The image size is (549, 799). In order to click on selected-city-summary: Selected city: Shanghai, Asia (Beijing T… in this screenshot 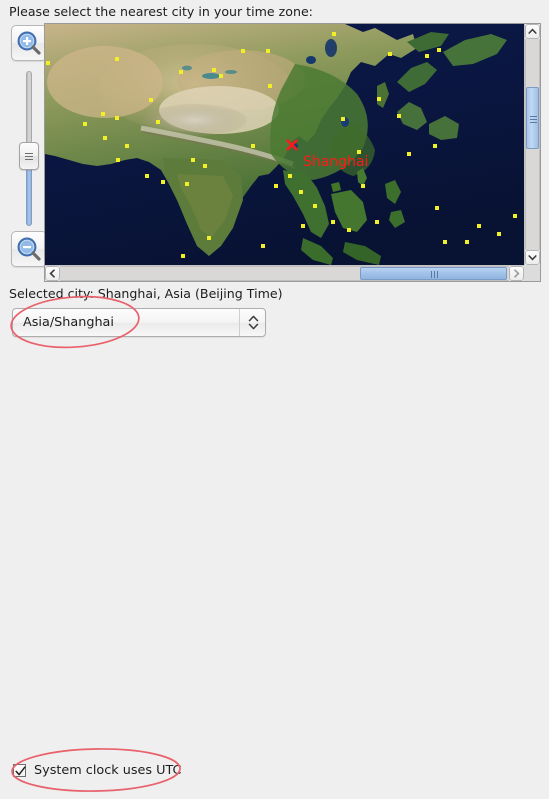, I will do `click(146, 293)`.